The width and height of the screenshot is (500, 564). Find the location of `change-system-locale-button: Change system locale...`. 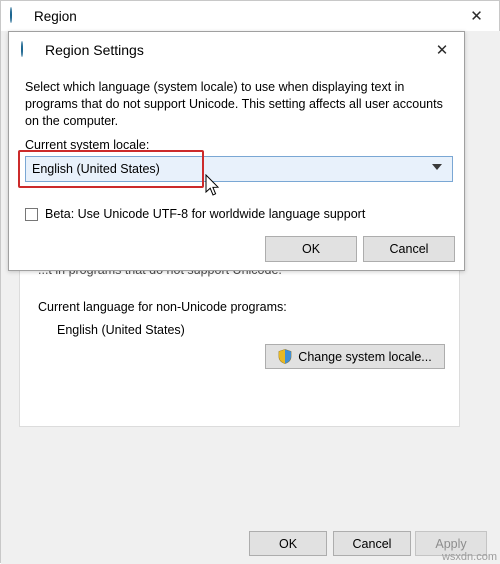

change-system-locale-button: Change system locale... is located at coordinates (355, 356).